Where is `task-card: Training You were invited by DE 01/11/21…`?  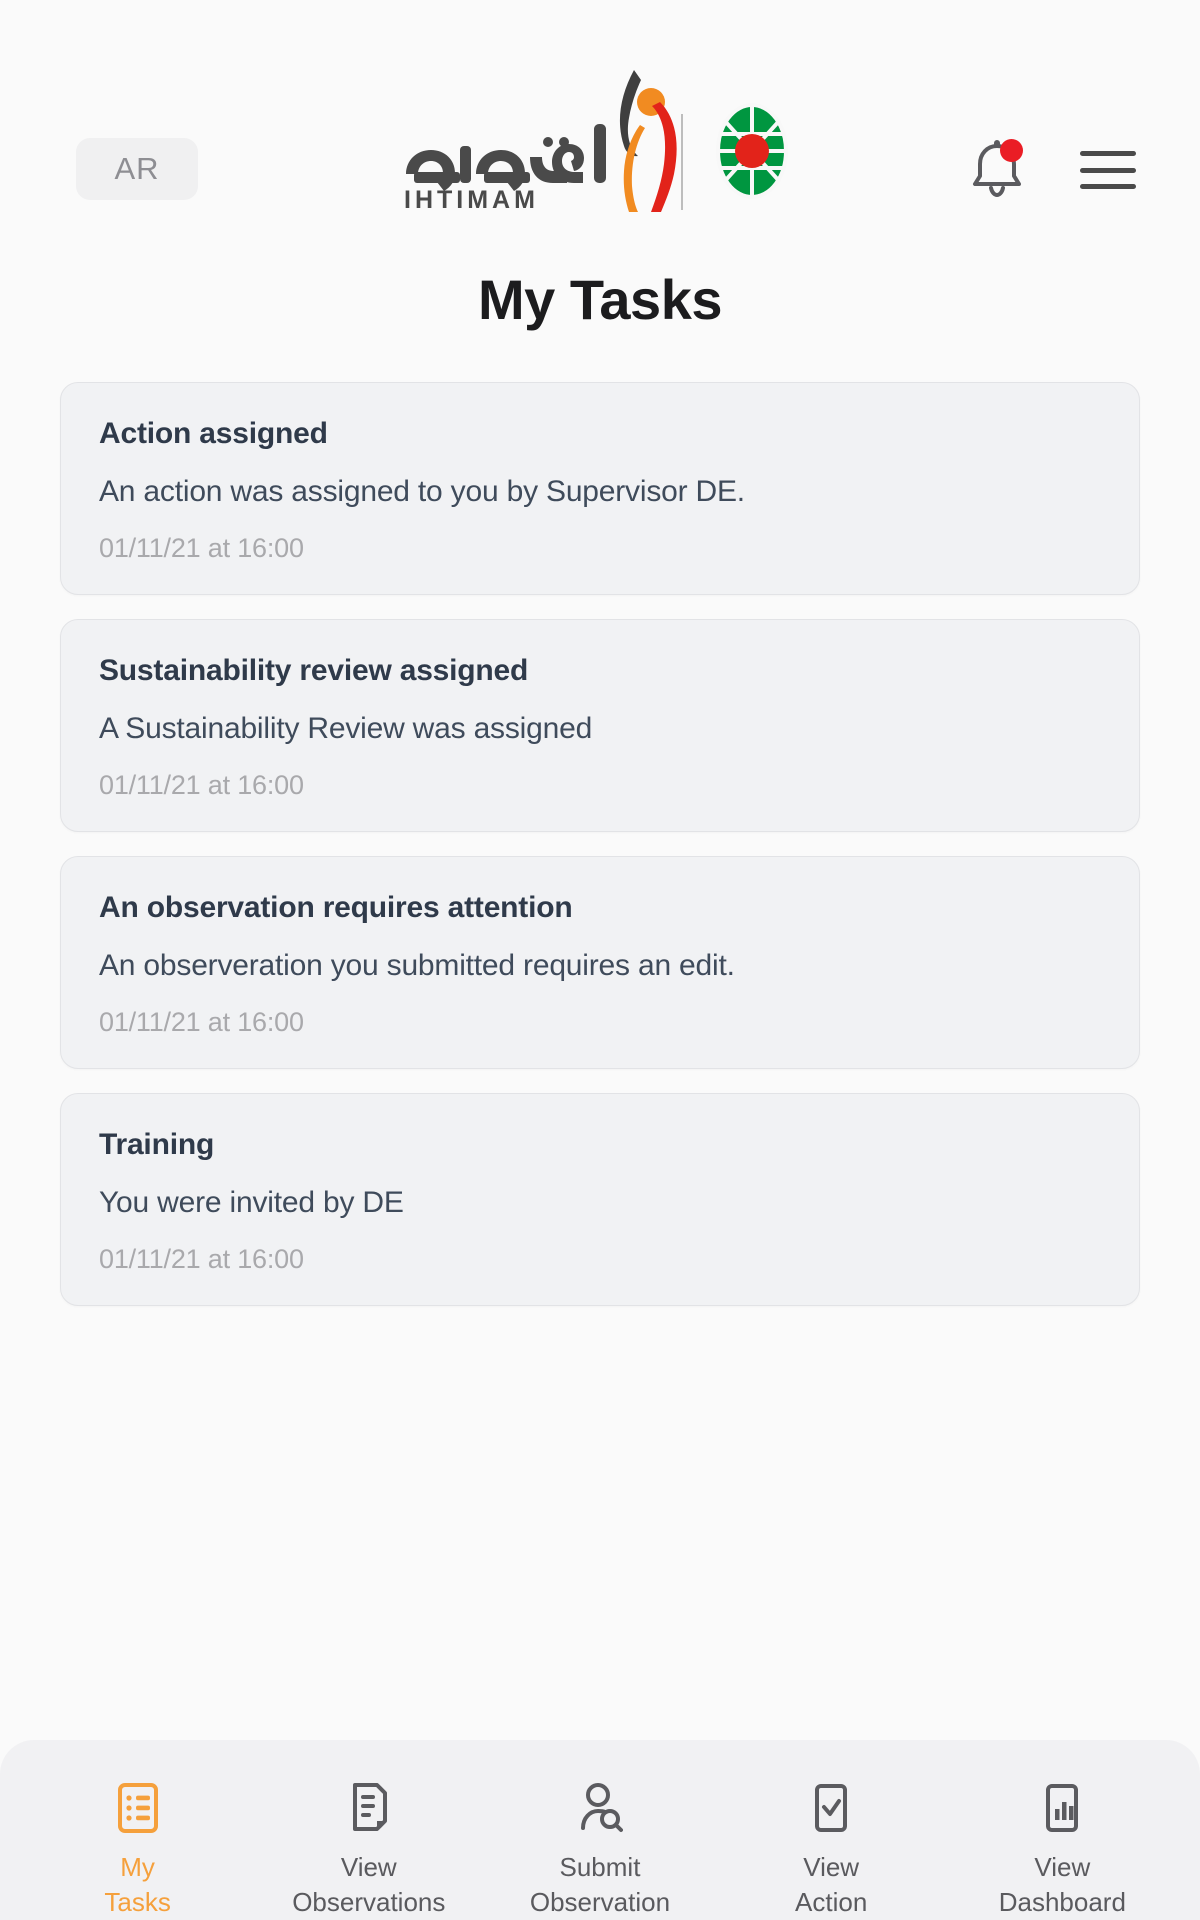
task-card: Training You were invited by DE 01/11/21… is located at coordinates (600, 1199).